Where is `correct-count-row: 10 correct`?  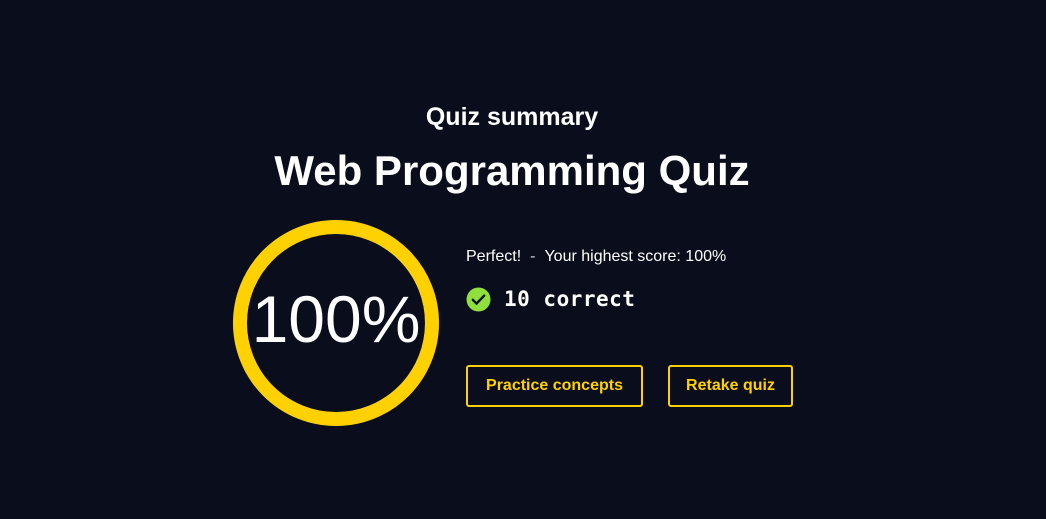 correct-count-row: 10 correct is located at coordinates (550, 299).